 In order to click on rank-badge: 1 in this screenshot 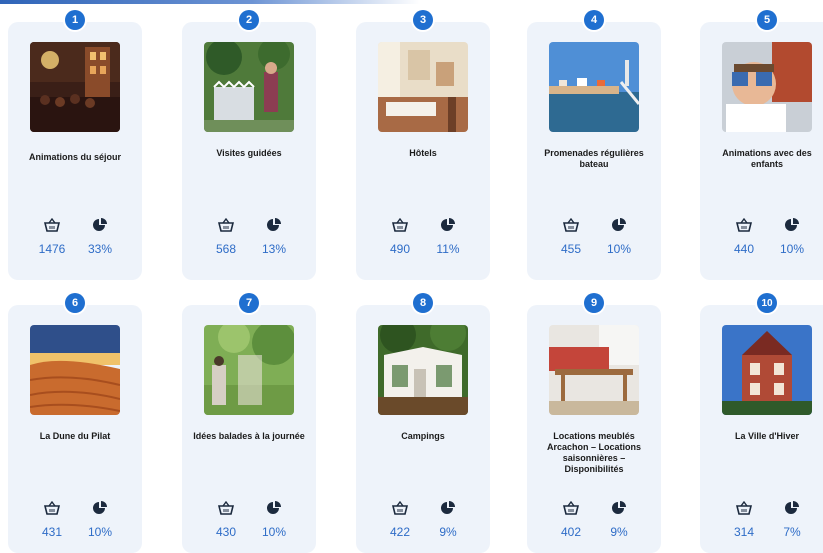, I will do `click(75, 20)`.